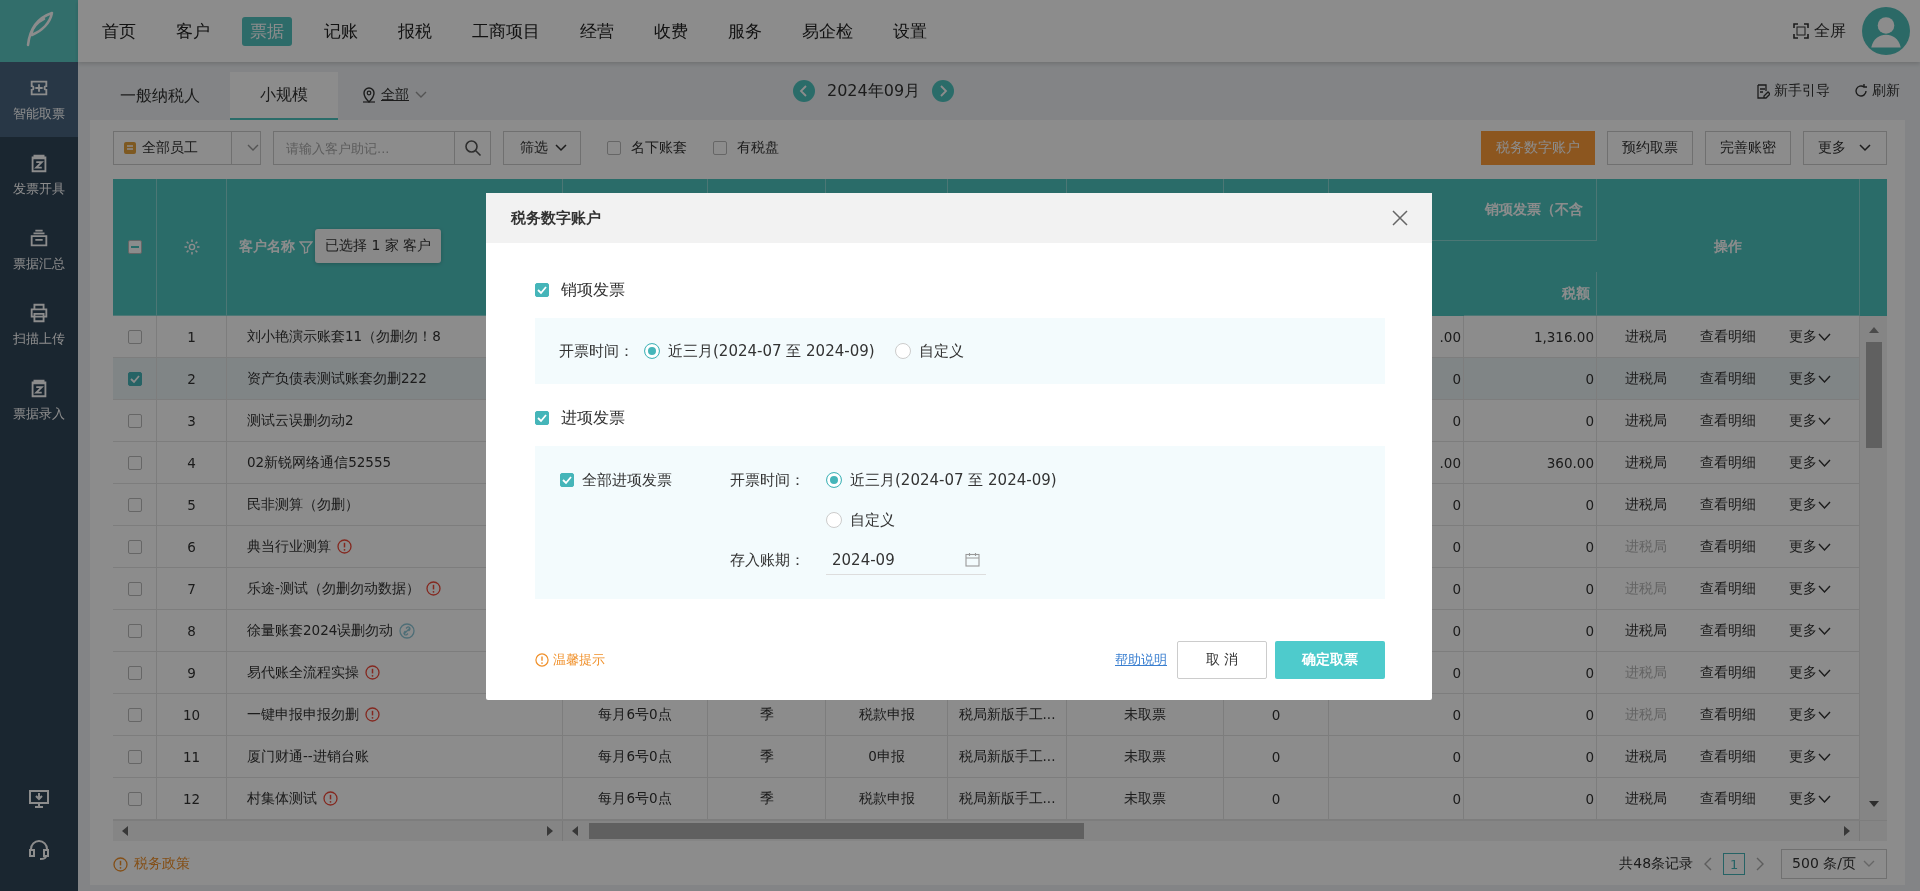 This screenshot has height=891, width=1920. What do you see at coordinates (415, 31) in the screenshot?
I see `nav-item: 报税` at bounding box center [415, 31].